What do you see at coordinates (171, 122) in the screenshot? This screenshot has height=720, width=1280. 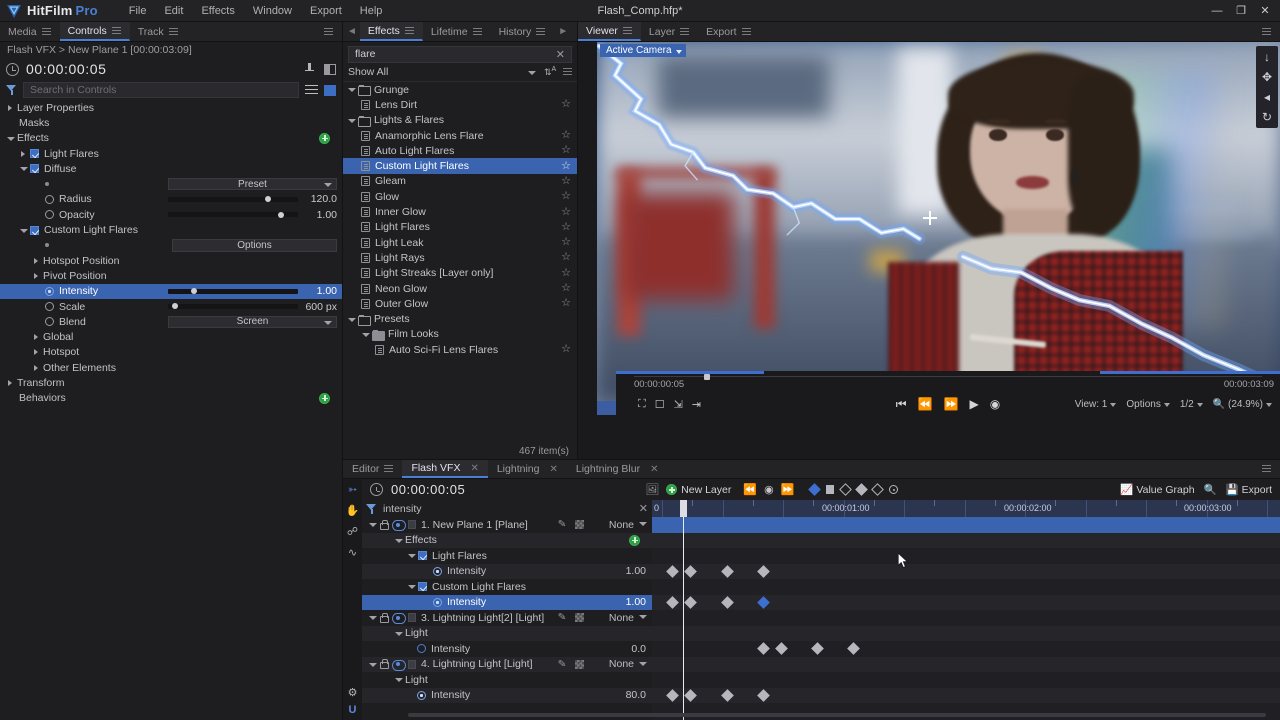 I see `property-row-masks: Masks` at bounding box center [171, 122].